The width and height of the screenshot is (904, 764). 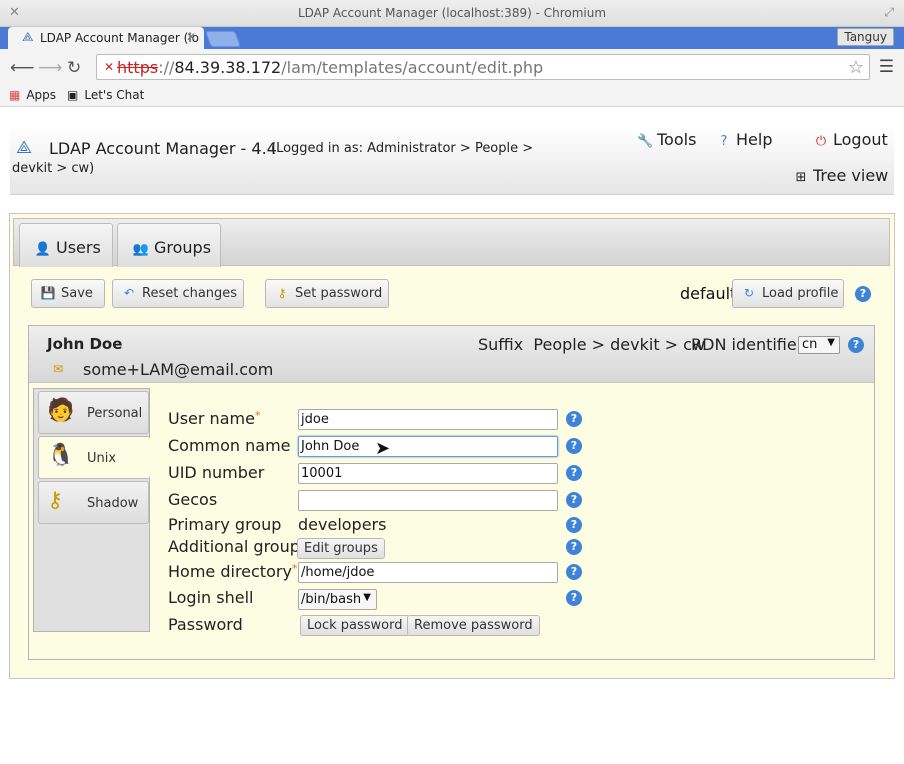 I want to click on profile-button: Tanguy, so click(x=865, y=37).